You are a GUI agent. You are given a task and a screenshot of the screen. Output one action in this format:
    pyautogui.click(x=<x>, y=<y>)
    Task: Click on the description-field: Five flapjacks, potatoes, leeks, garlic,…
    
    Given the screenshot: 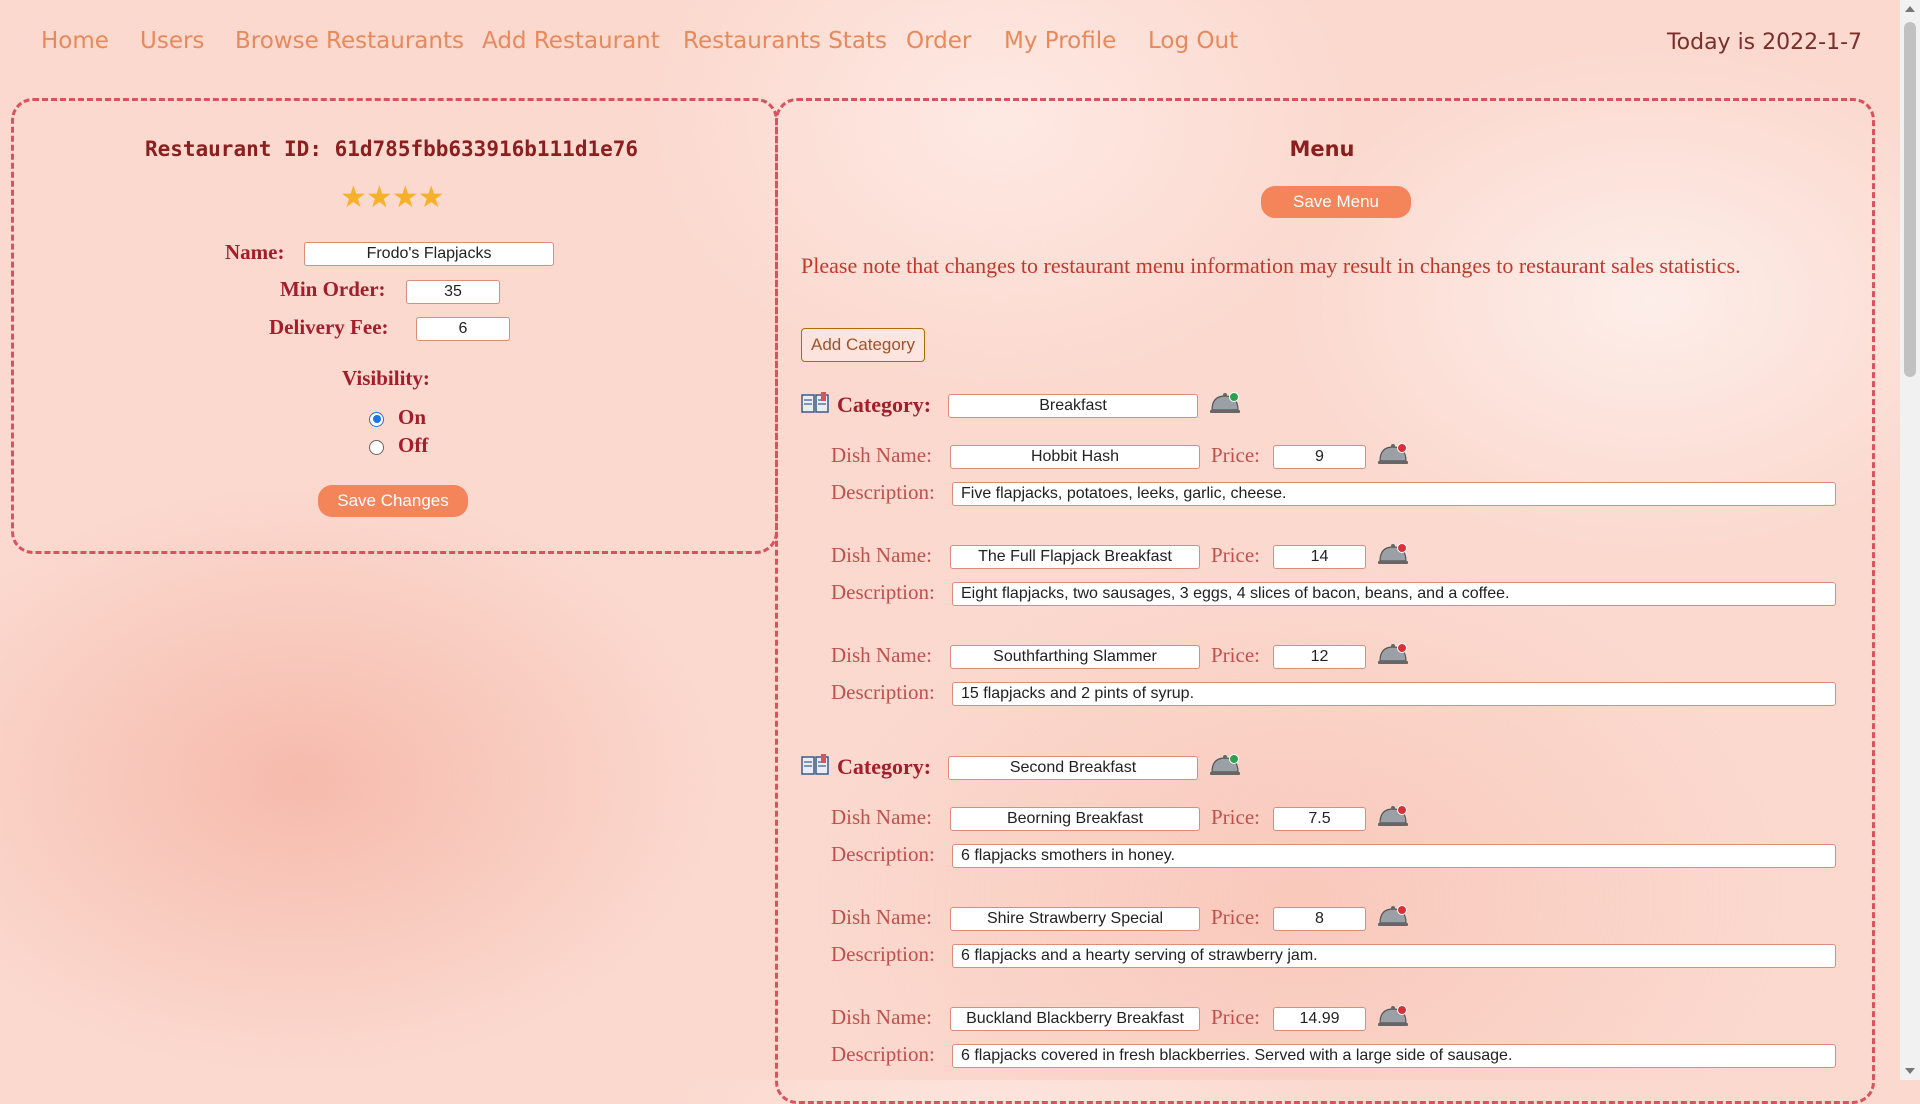 What is the action you would take?
    pyautogui.click(x=1394, y=494)
    